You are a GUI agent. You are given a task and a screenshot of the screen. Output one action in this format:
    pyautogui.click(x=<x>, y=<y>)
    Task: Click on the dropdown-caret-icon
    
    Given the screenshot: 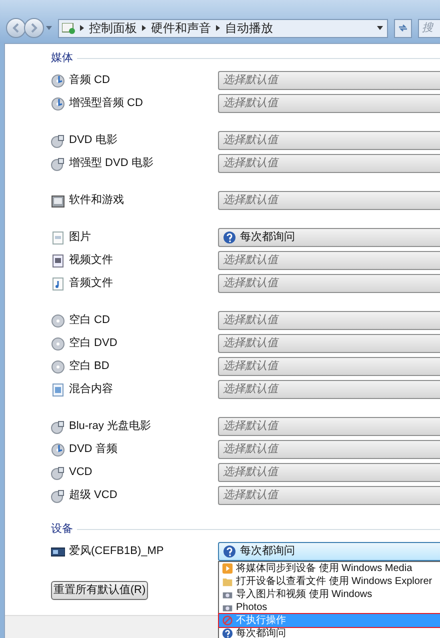 What is the action you would take?
    pyautogui.click(x=380, y=28)
    